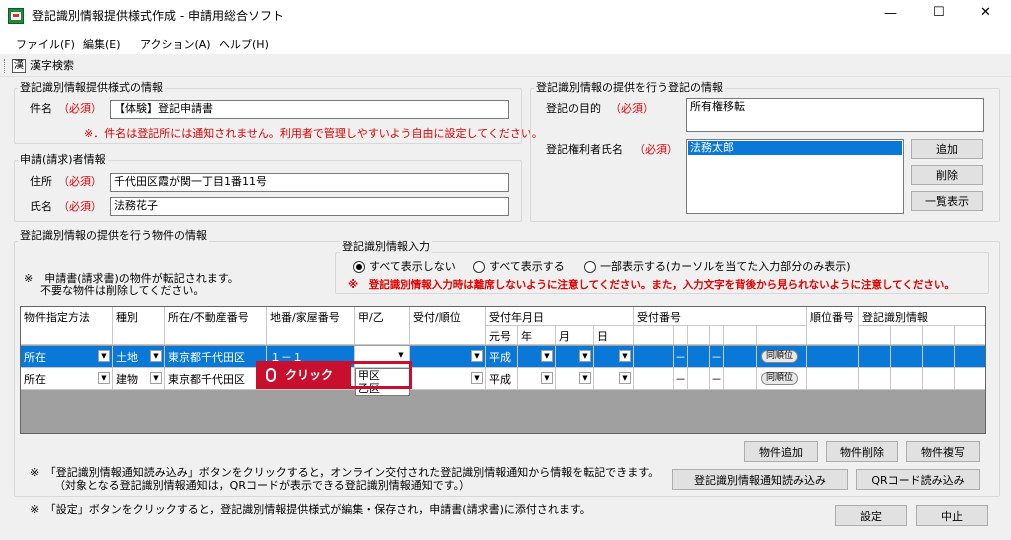 This screenshot has width=1011, height=540. Describe the element at coordinates (244, 44) in the screenshot. I see `menu-help: ヘルプ(H)` at that location.